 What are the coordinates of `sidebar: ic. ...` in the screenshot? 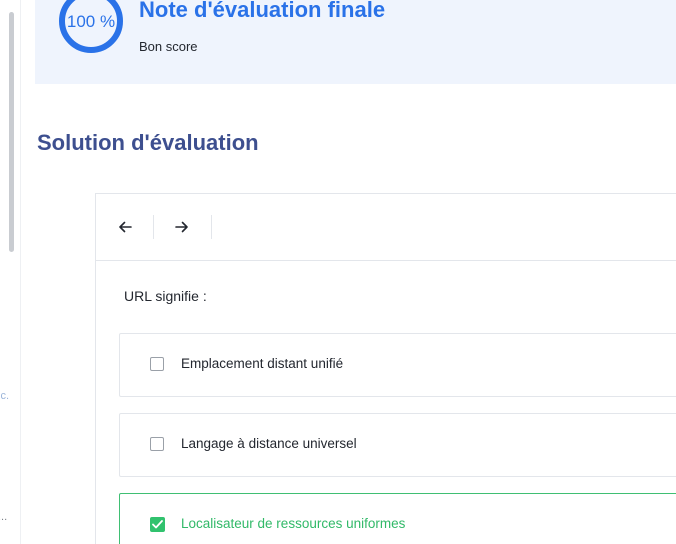 It's located at (10, 272).